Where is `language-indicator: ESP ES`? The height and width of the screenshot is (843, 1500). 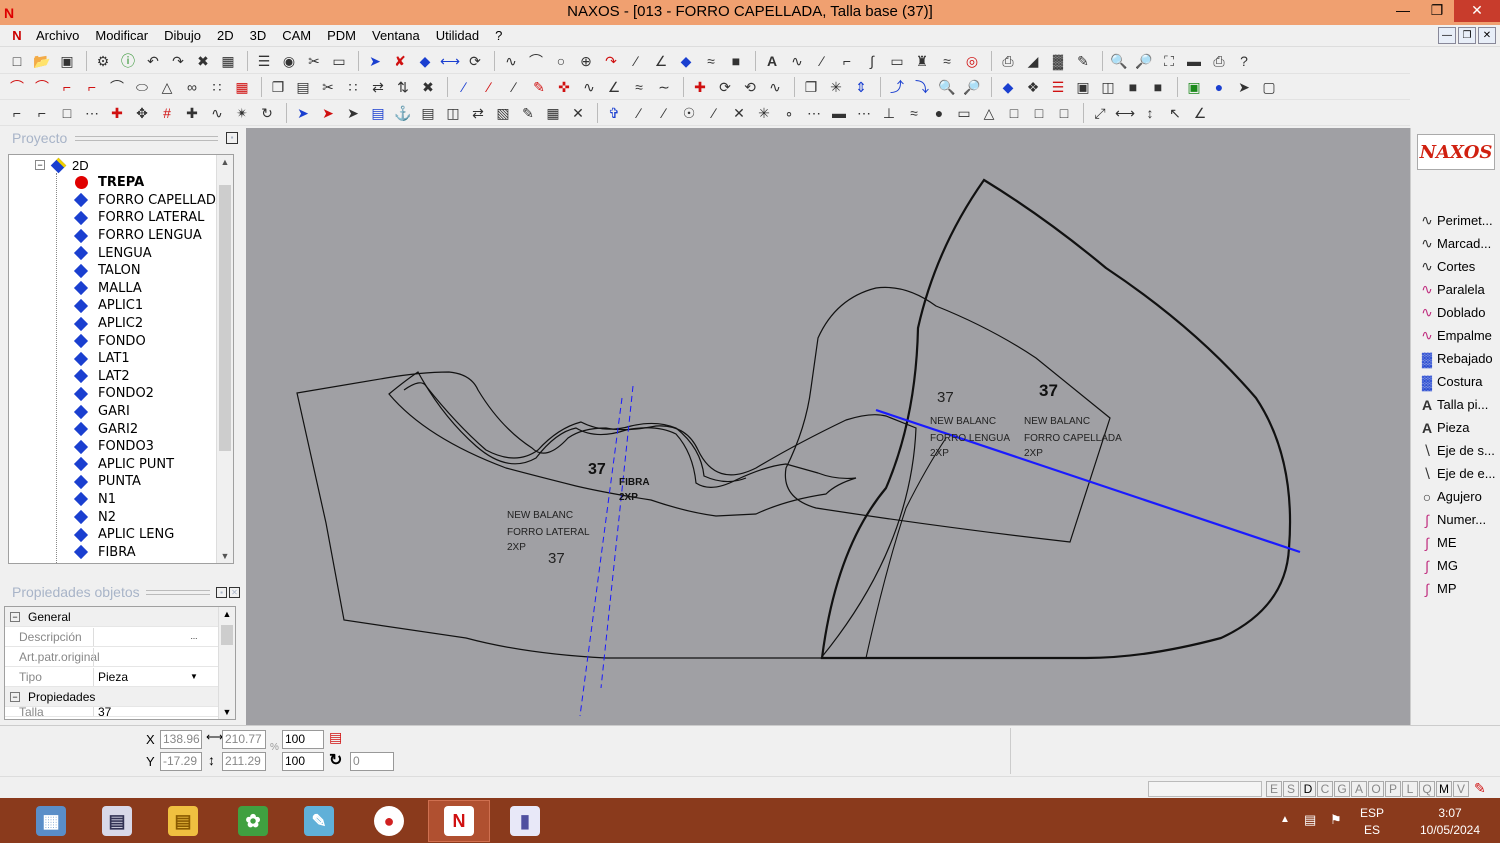 language-indicator: ESP ES is located at coordinates (1372, 822).